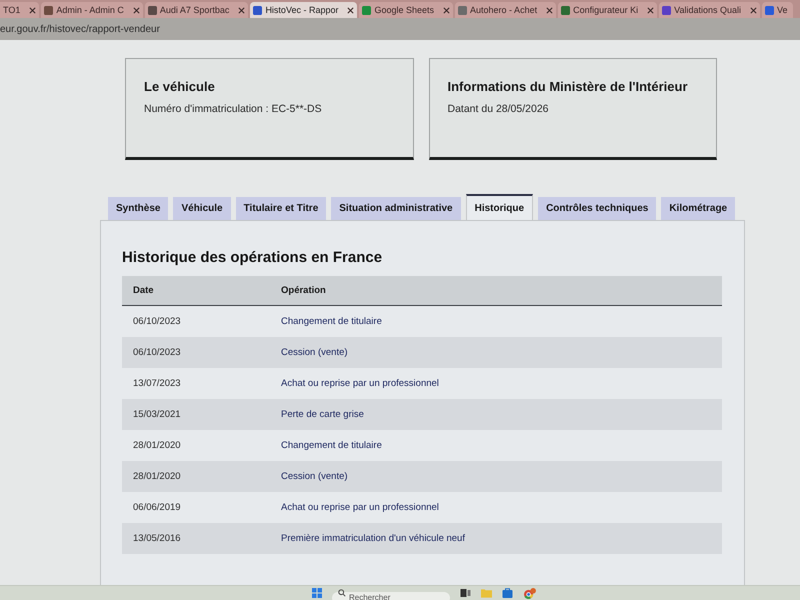 This screenshot has width=800, height=600. I want to click on search-field: Rechercher, so click(391, 596).